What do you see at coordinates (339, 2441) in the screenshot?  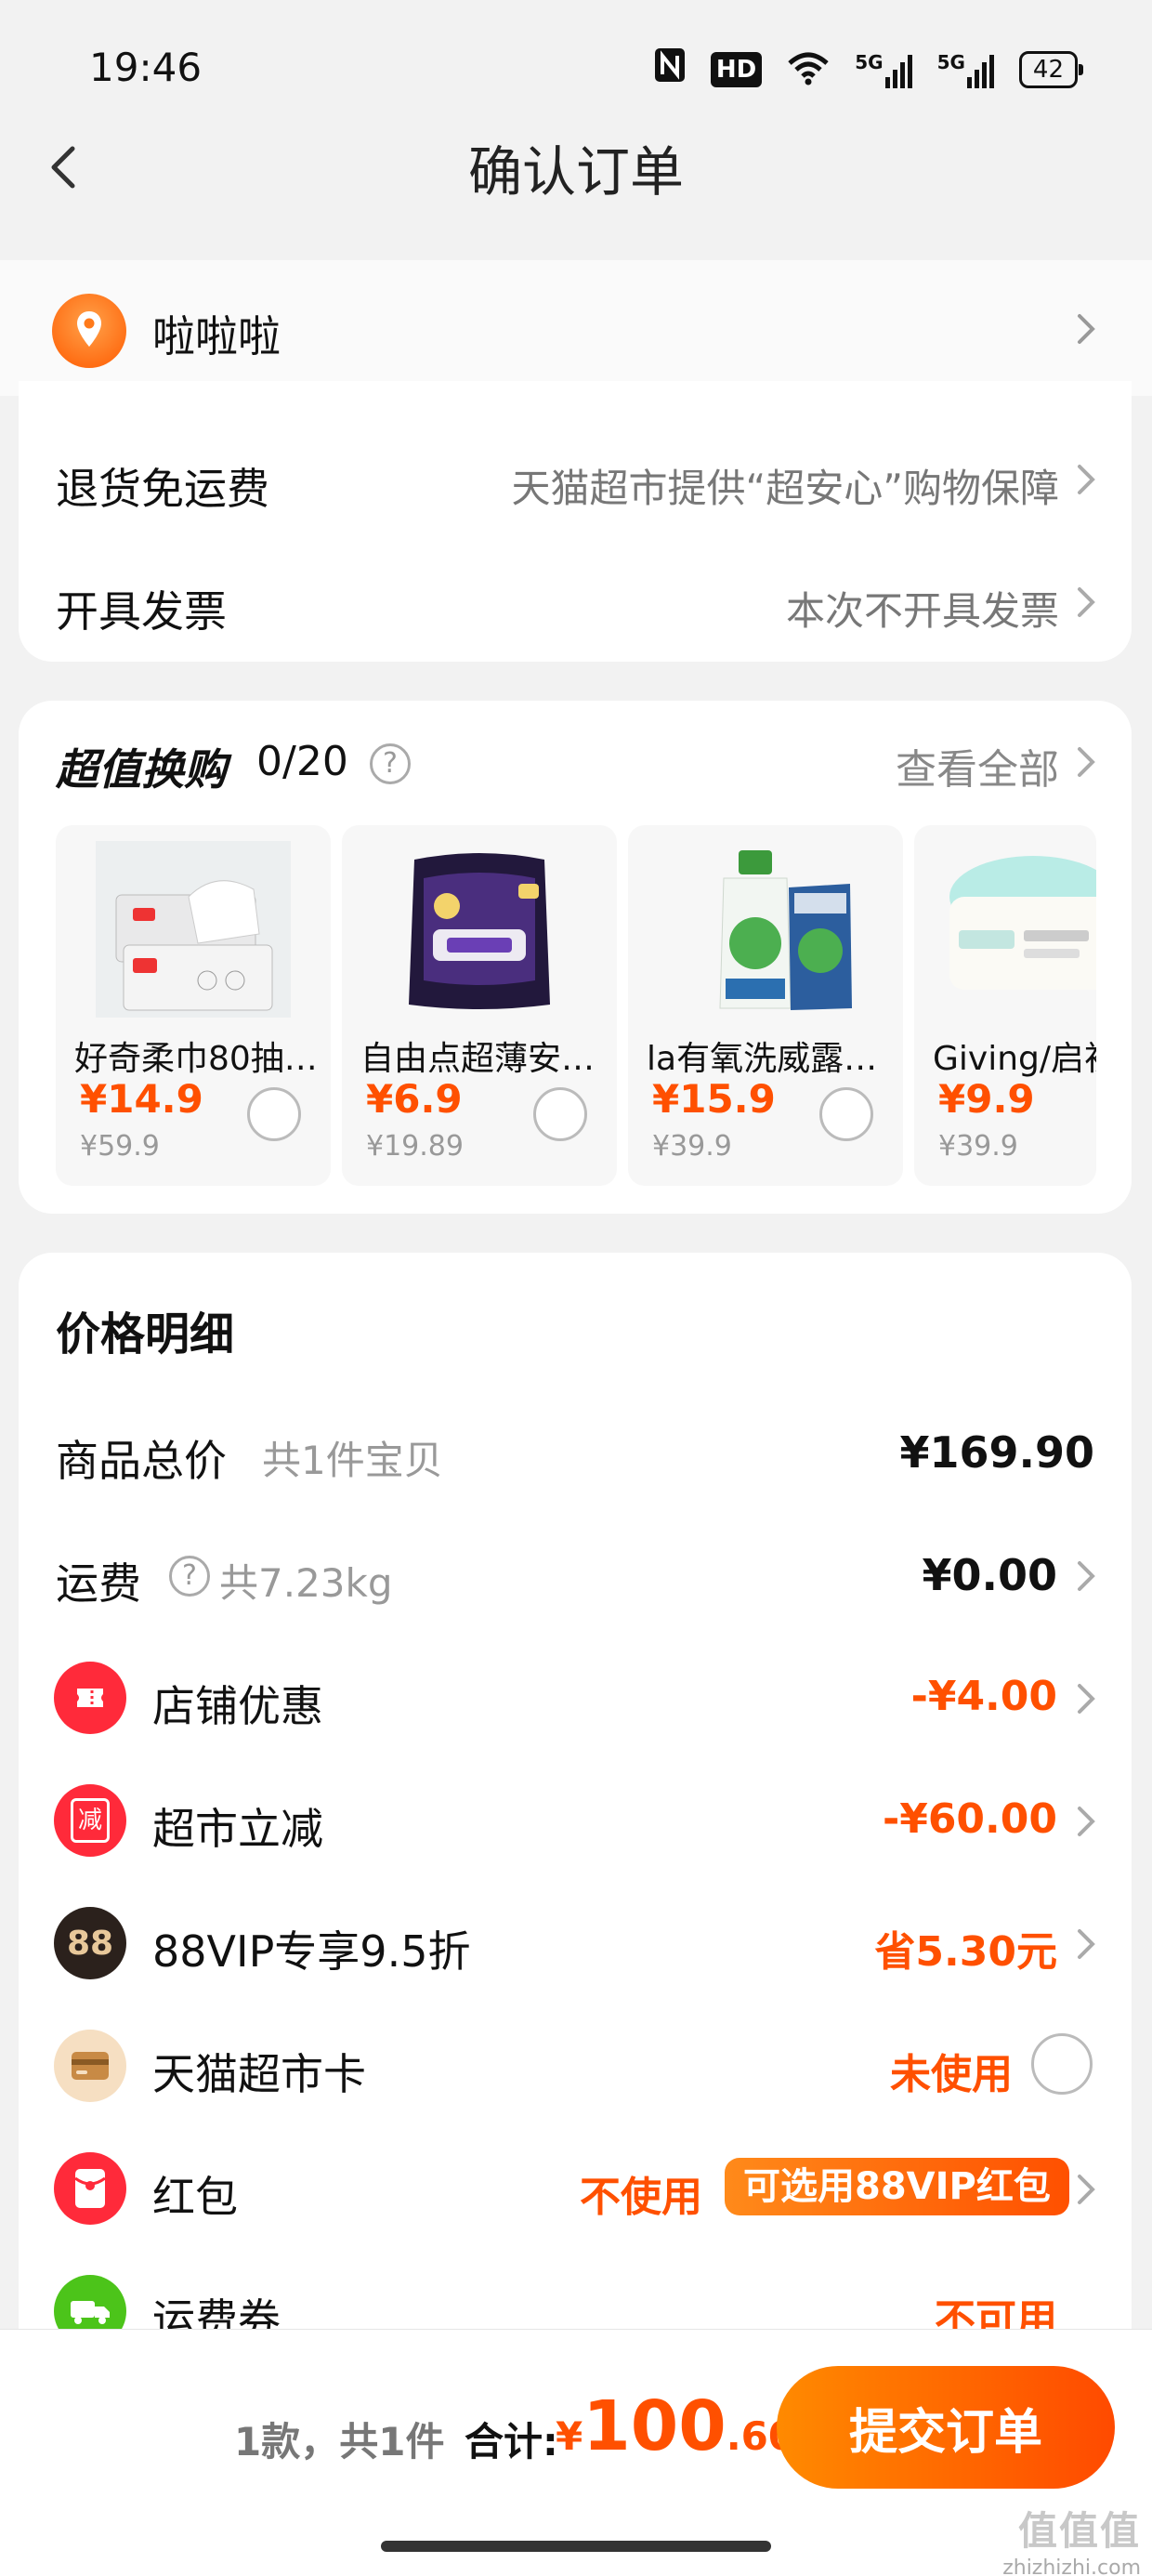 I see `item-count: 1款，共1件` at bounding box center [339, 2441].